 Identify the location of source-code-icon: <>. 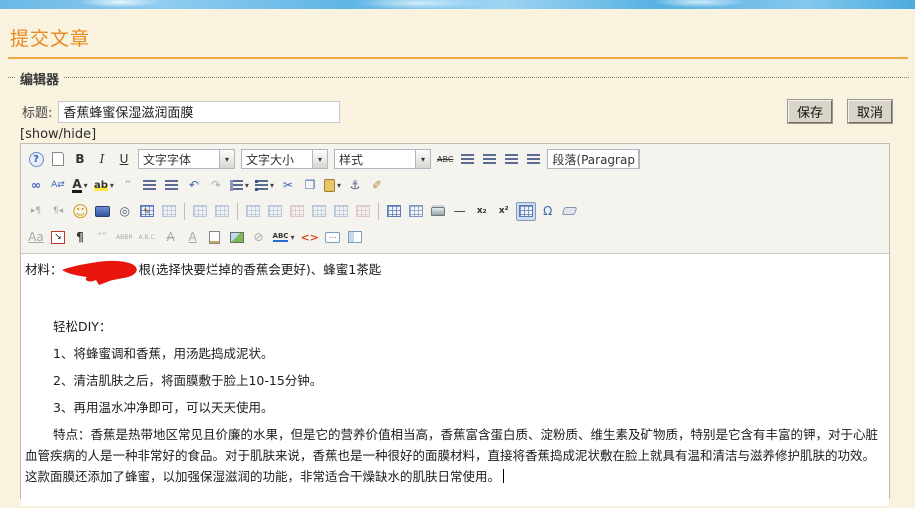
(309, 237).